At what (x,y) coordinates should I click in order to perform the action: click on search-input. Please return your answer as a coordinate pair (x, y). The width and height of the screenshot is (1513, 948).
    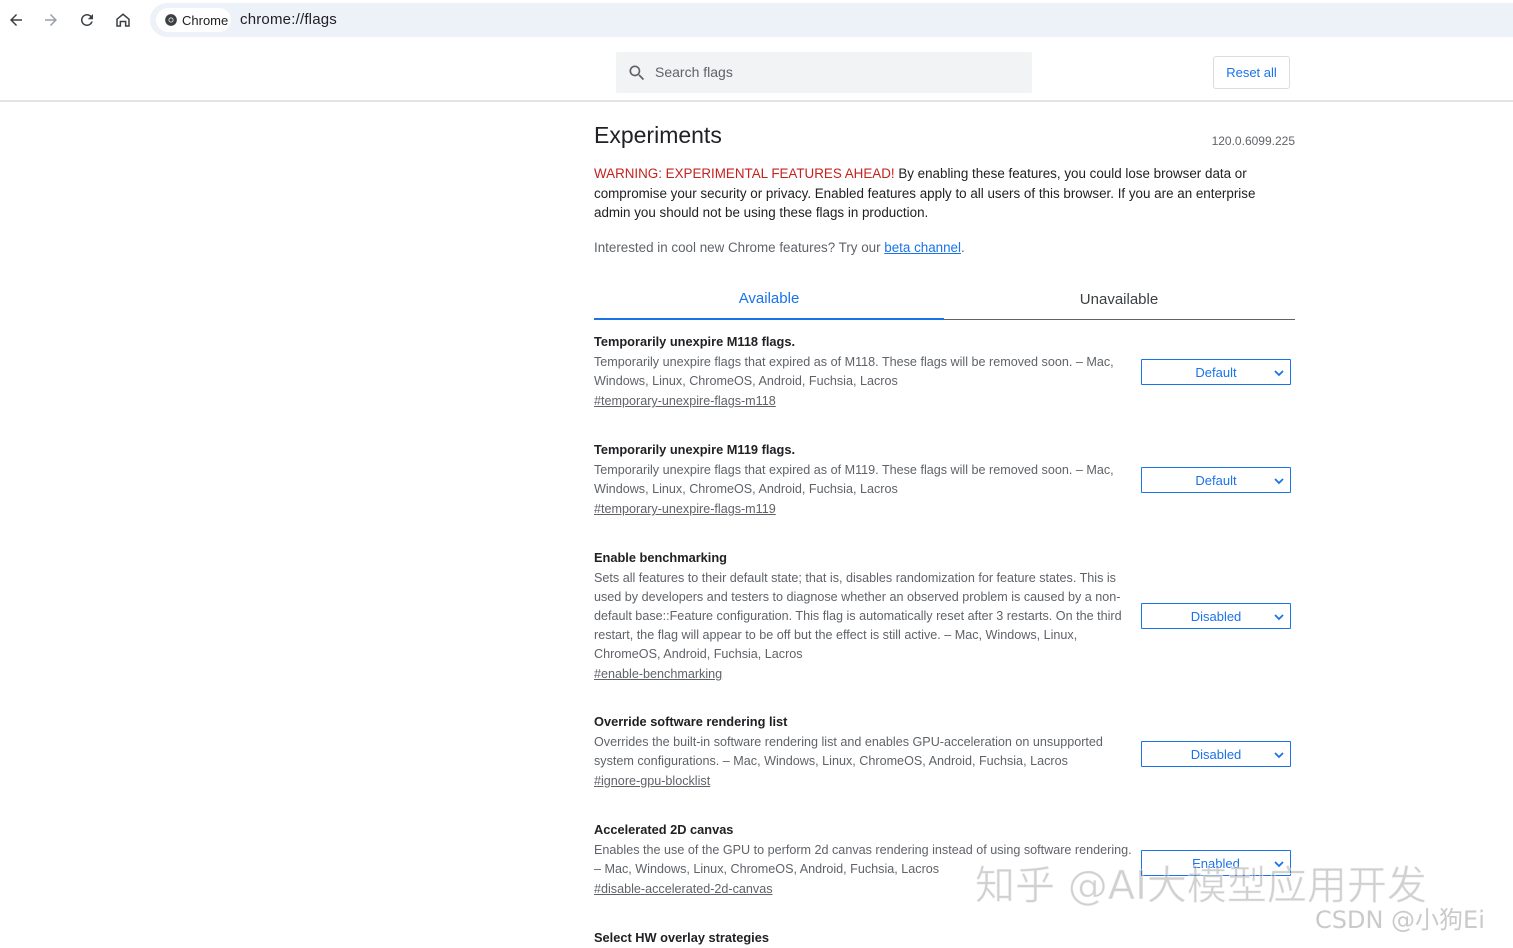
    Looking at the image, I should click on (833, 72).